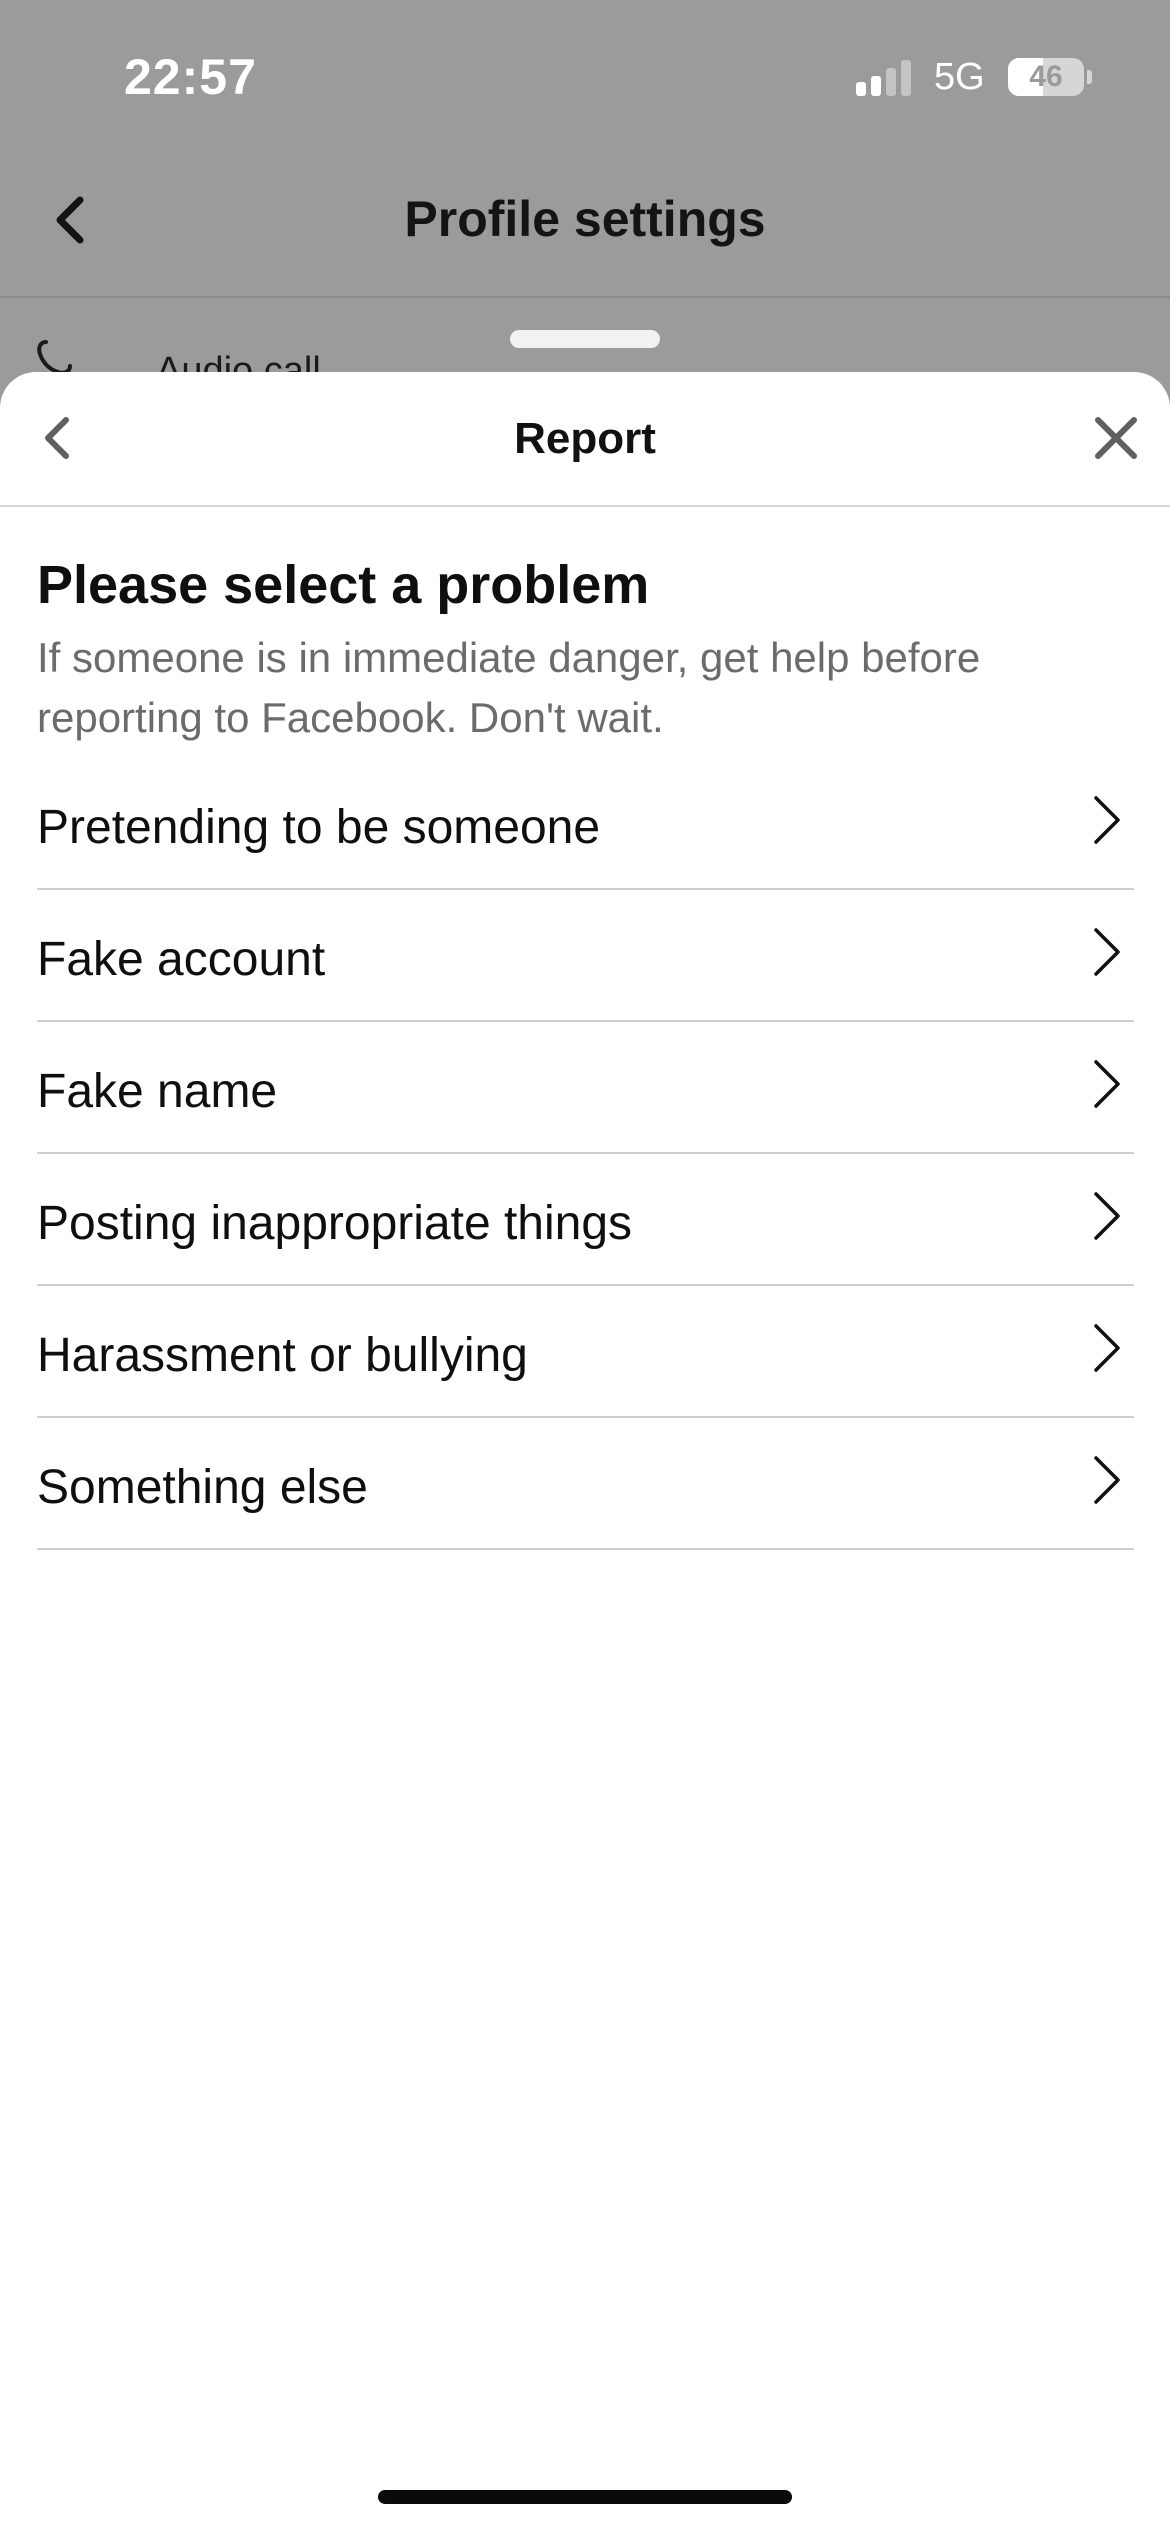 The height and width of the screenshot is (2532, 1170). I want to click on option-pretending-to-be-someone: Pretending to be someone, so click(585, 824).